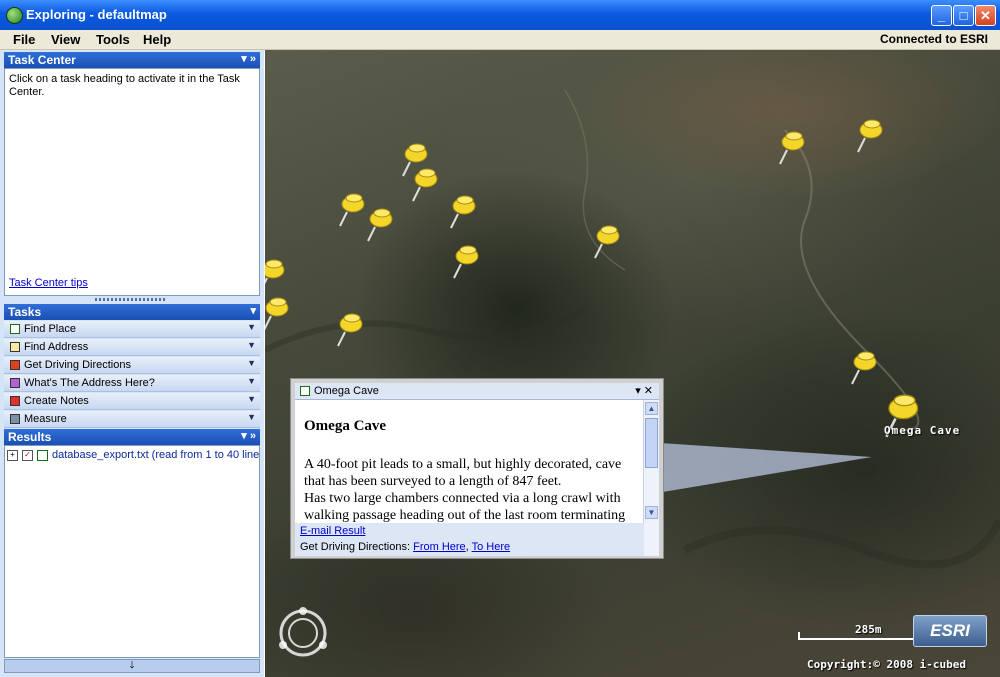 This screenshot has height=677, width=1000. What do you see at coordinates (14, 15) in the screenshot?
I see `app-globe-icon` at bounding box center [14, 15].